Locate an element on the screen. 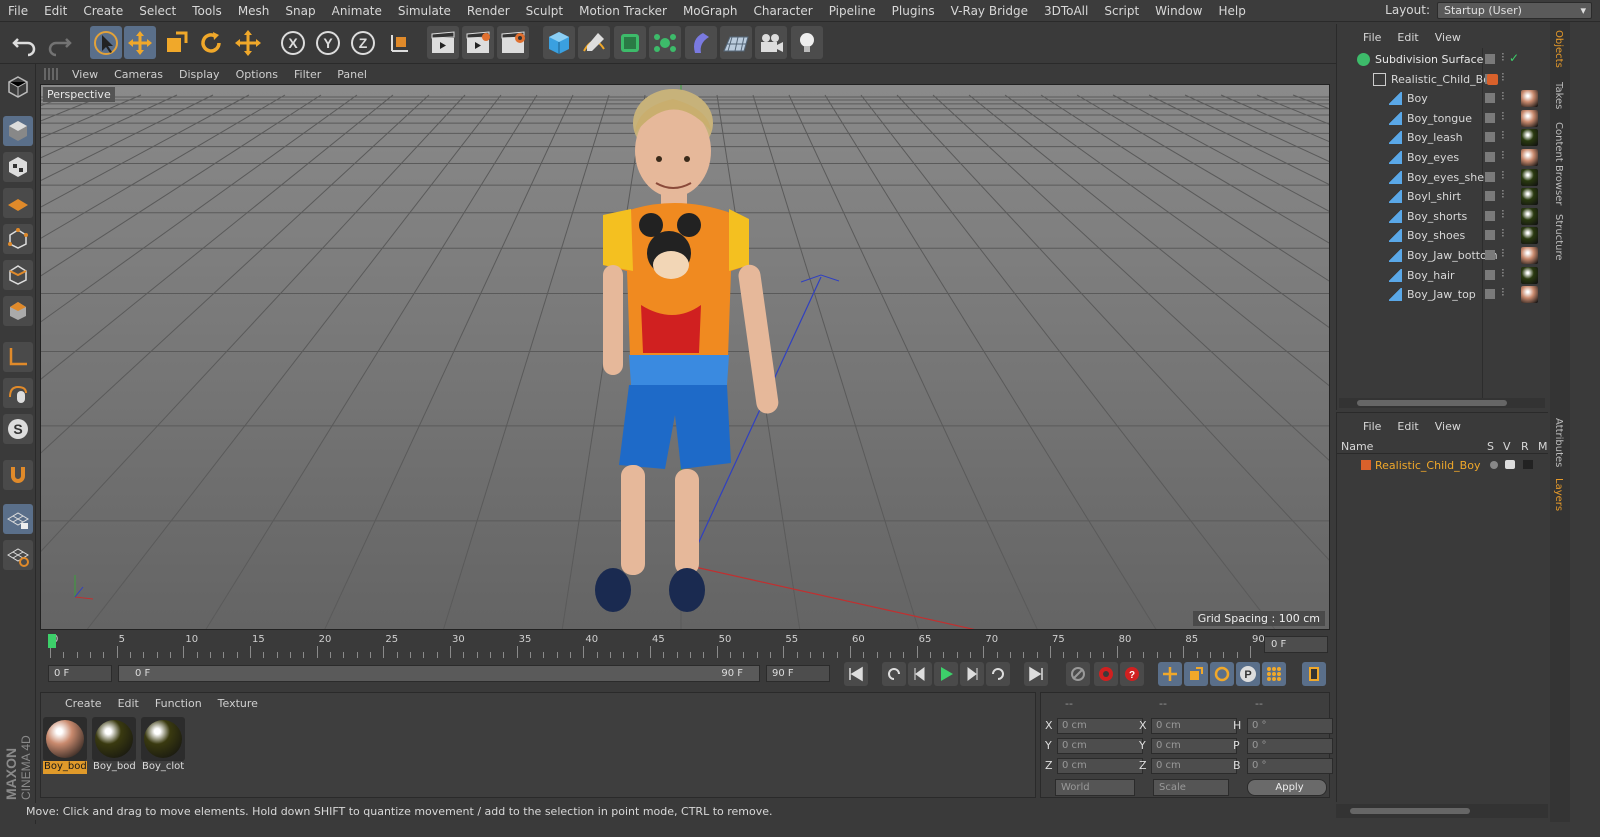  render-view-button is located at coordinates (443, 42).